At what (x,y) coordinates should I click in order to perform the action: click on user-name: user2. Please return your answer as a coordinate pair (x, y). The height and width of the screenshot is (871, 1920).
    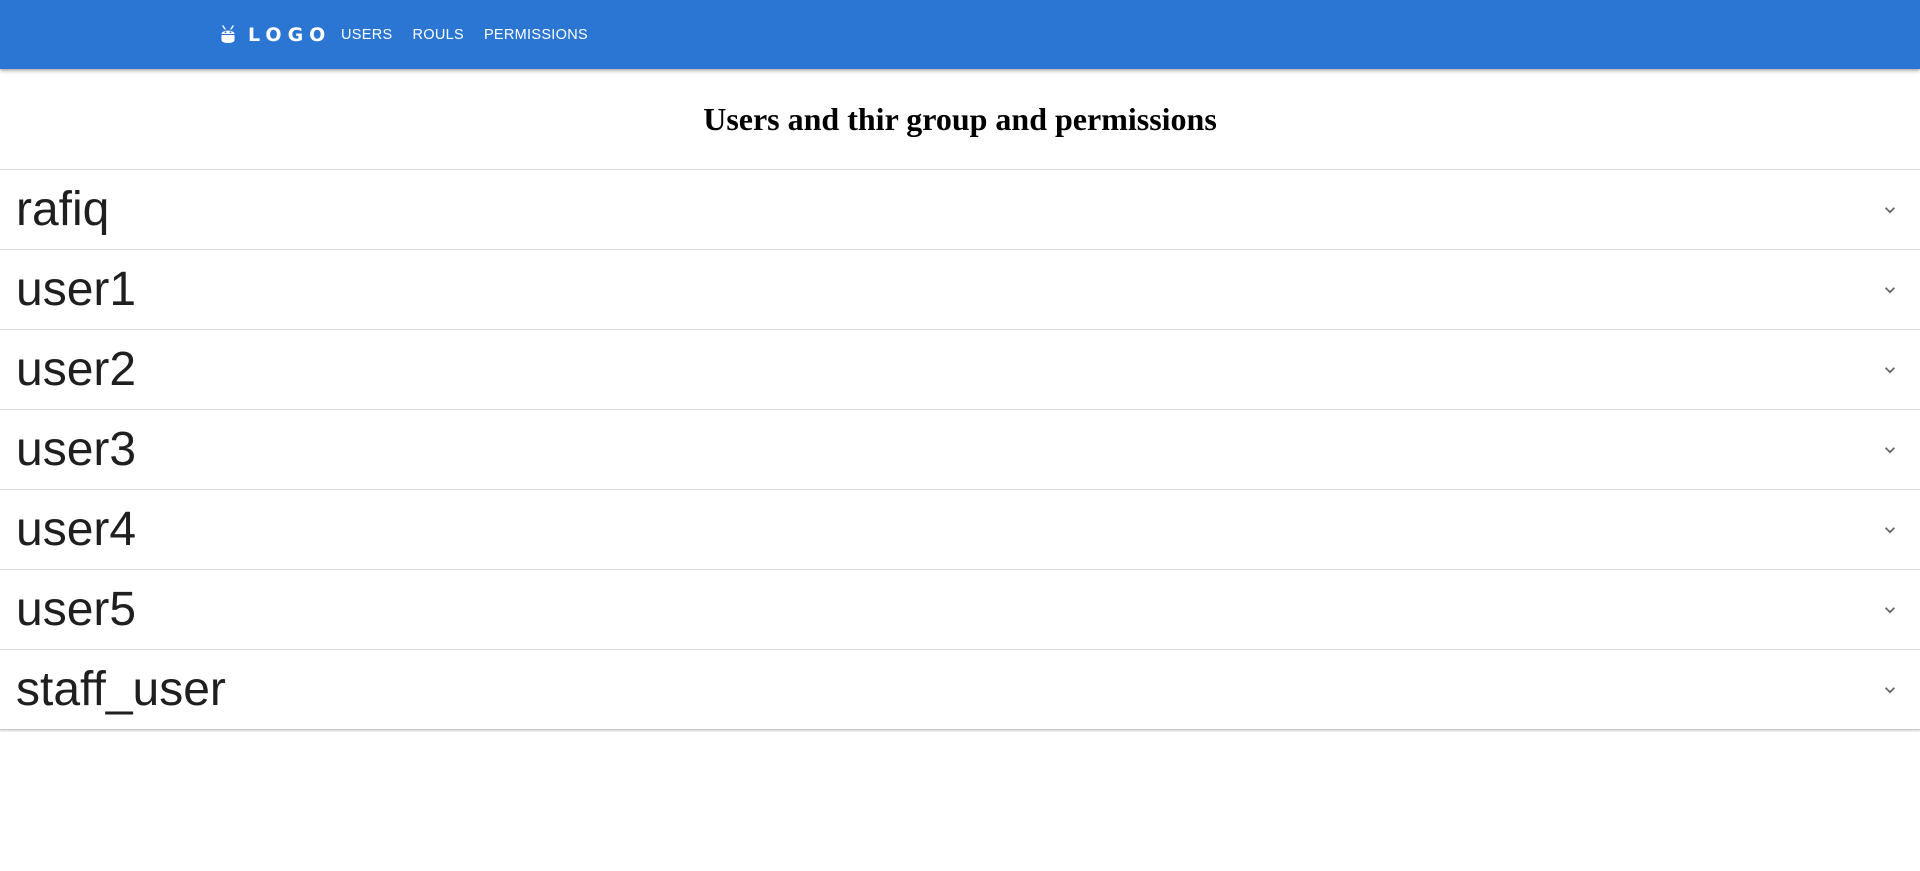
    Looking at the image, I should click on (76, 369).